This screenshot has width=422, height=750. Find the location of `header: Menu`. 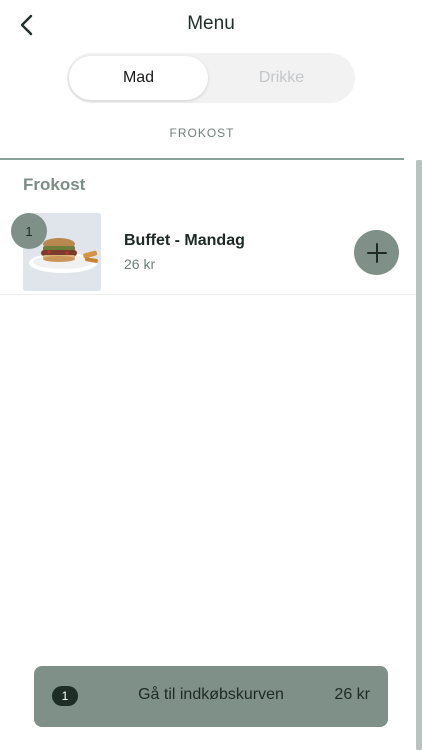

header: Menu is located at coordinates (211, 25).